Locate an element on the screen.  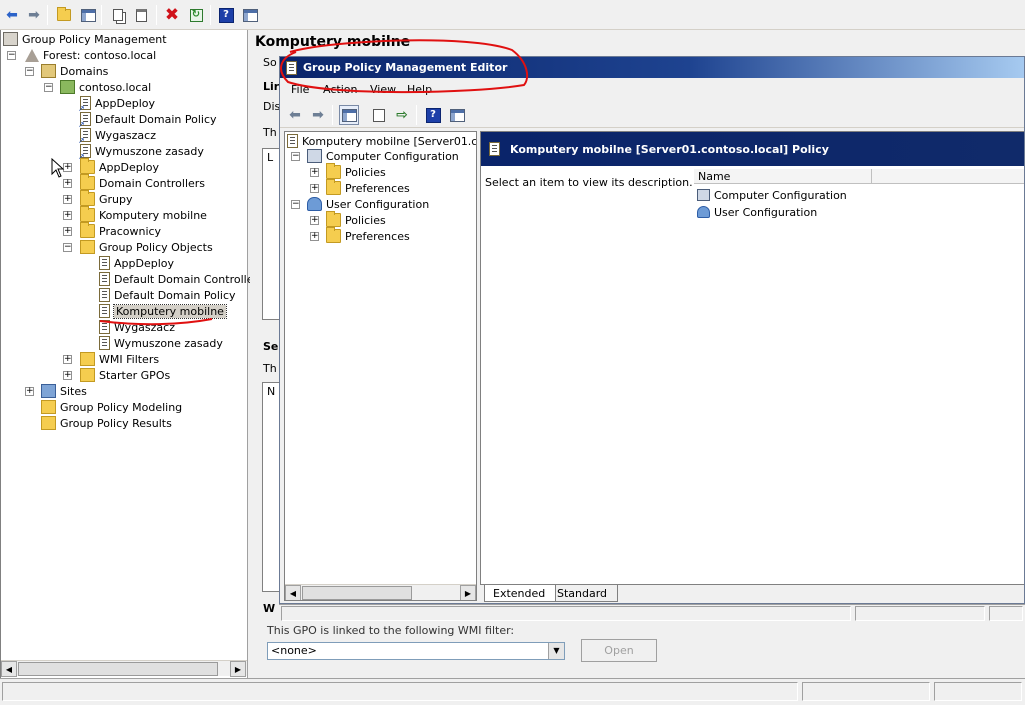
tree-item-domain: contoso.local is located at coordinates (105, 87).